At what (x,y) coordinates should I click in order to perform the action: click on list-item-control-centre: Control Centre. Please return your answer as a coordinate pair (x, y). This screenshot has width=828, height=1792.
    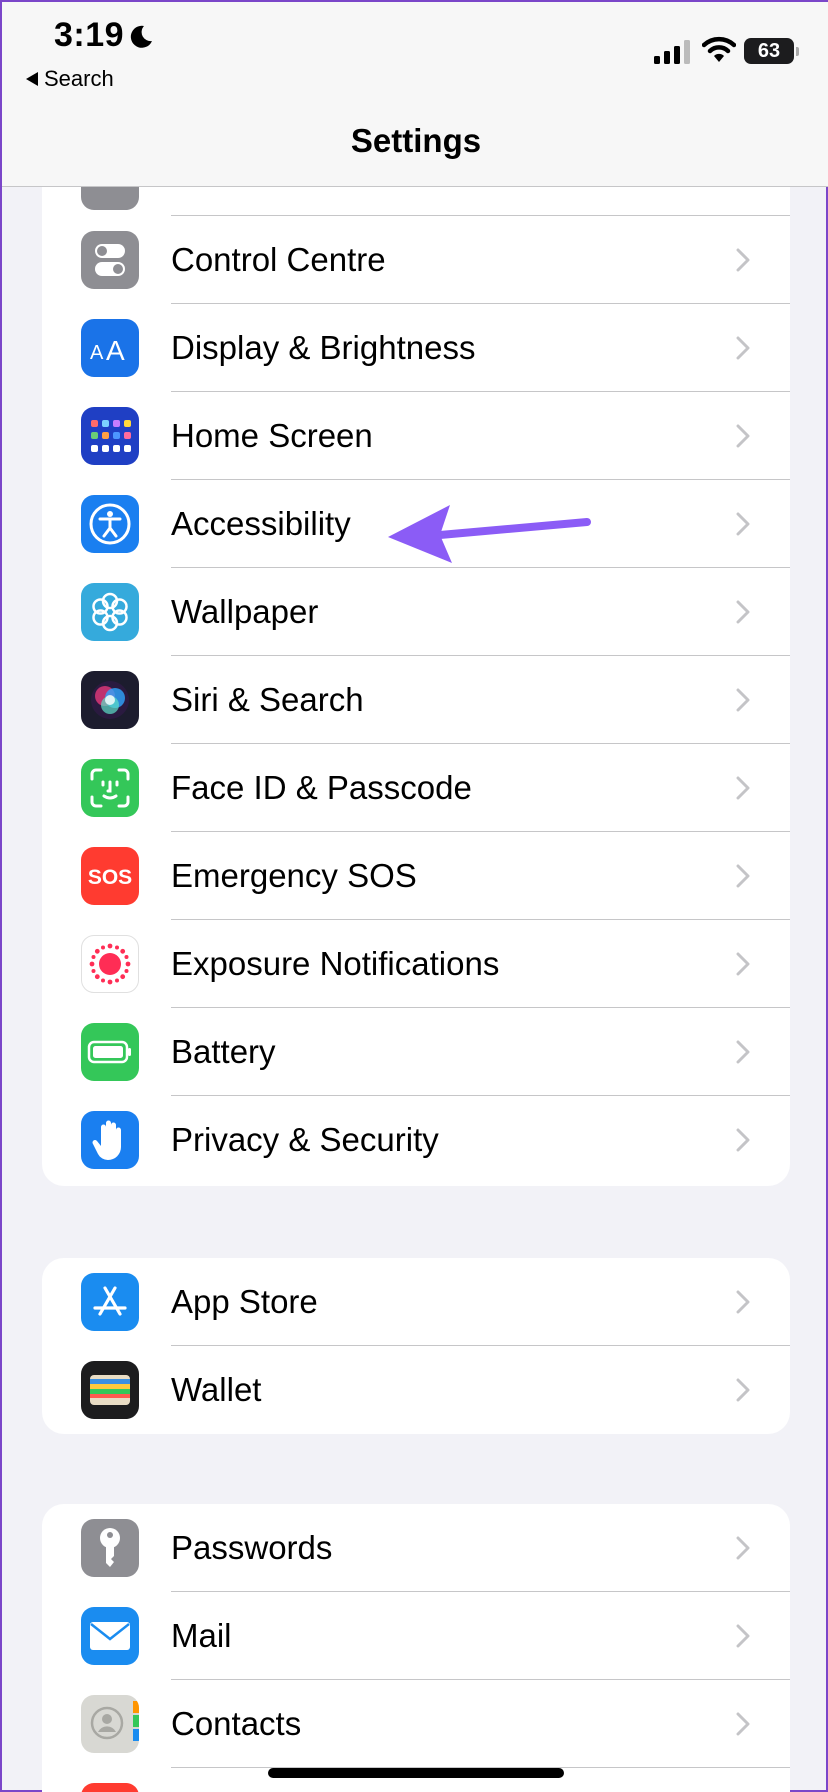
    Looking at the image, I should click on (416, 260).